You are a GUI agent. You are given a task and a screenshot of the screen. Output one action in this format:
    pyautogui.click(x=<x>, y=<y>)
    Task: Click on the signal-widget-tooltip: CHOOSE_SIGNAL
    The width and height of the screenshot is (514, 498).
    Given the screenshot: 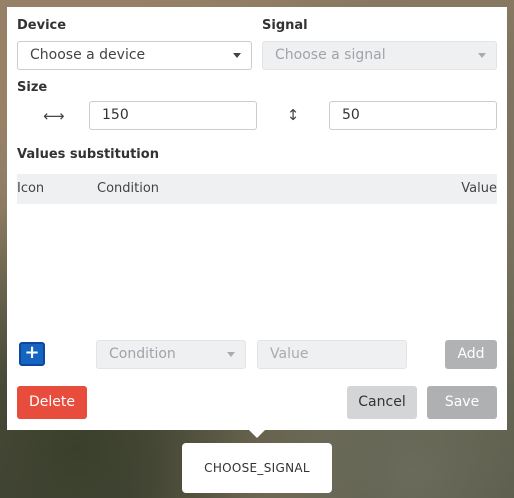 What is the action you would take?
    pyautogui.click(x=257, y=468)
    